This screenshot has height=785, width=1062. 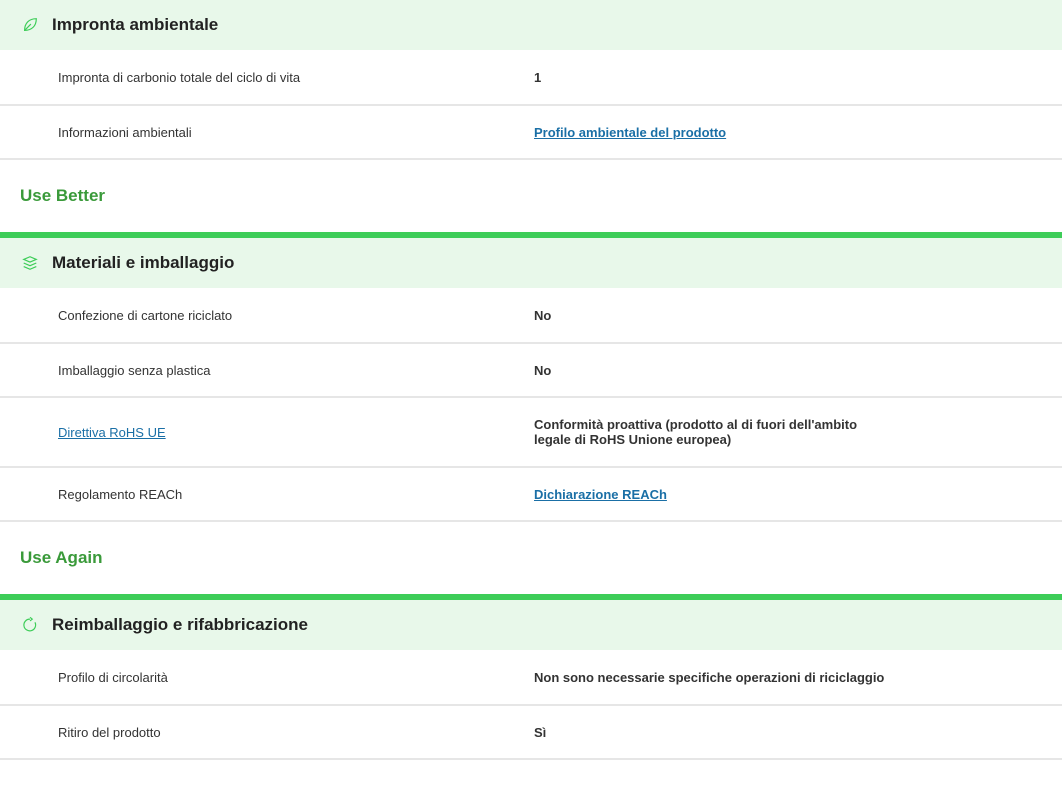 What do you see at coordinates (30, 625) in the screenshot?
I see `refresh-icon` at bounding box center [30, 625].